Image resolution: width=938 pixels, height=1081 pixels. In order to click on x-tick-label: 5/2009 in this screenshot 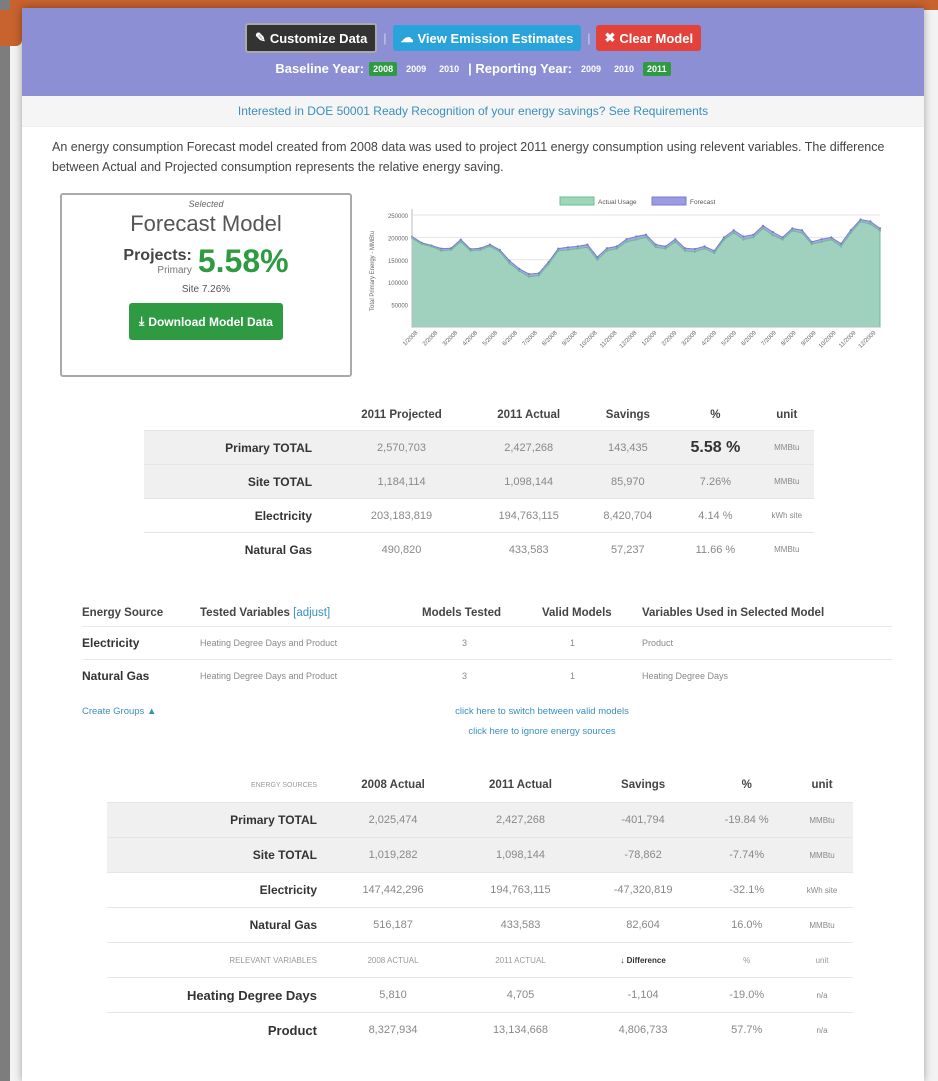, I will do `click(730, 339)`.